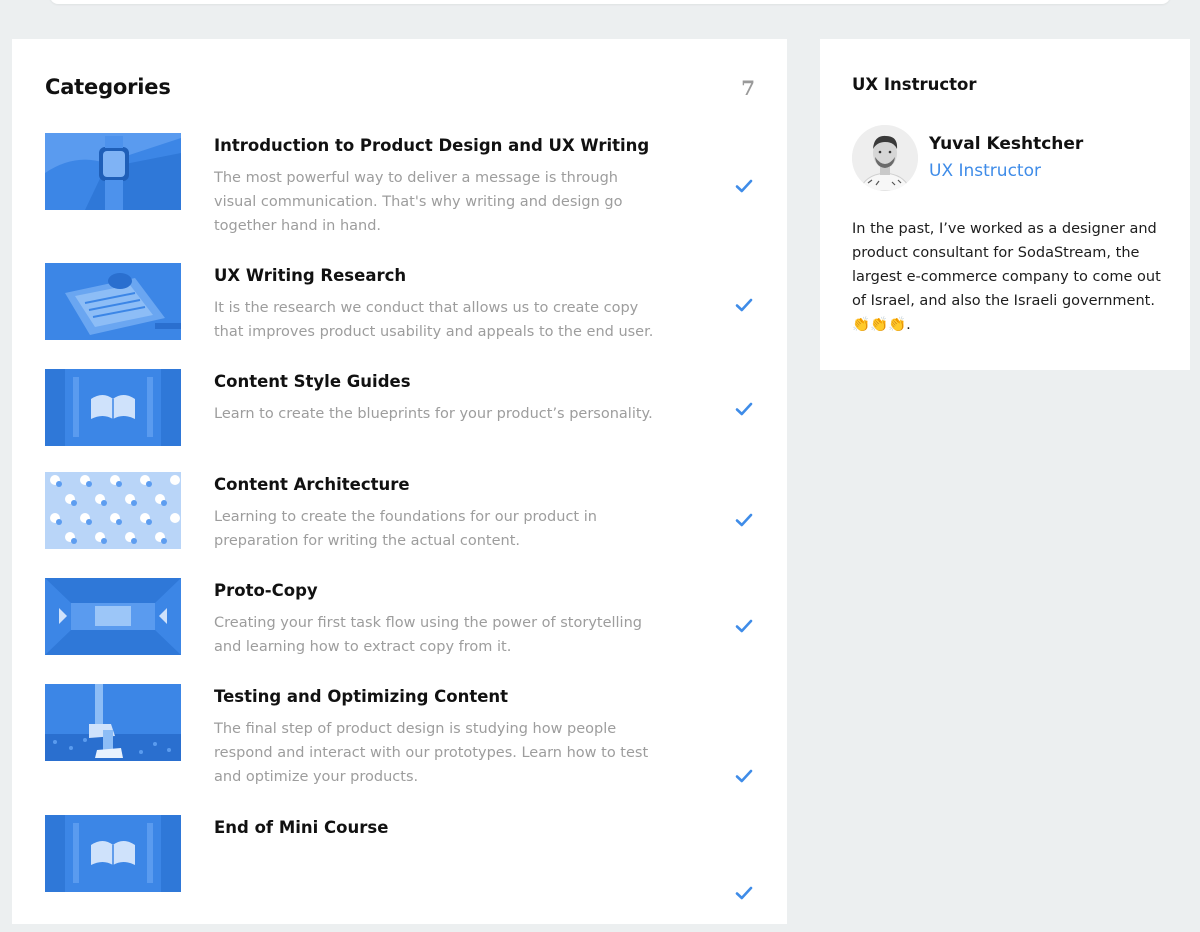 This screenshot has height=932, width=1200. What do you see at coordinates (748, 88) in the screenshot?
I see `categories-count: 7` at bounding box center [748, 88].